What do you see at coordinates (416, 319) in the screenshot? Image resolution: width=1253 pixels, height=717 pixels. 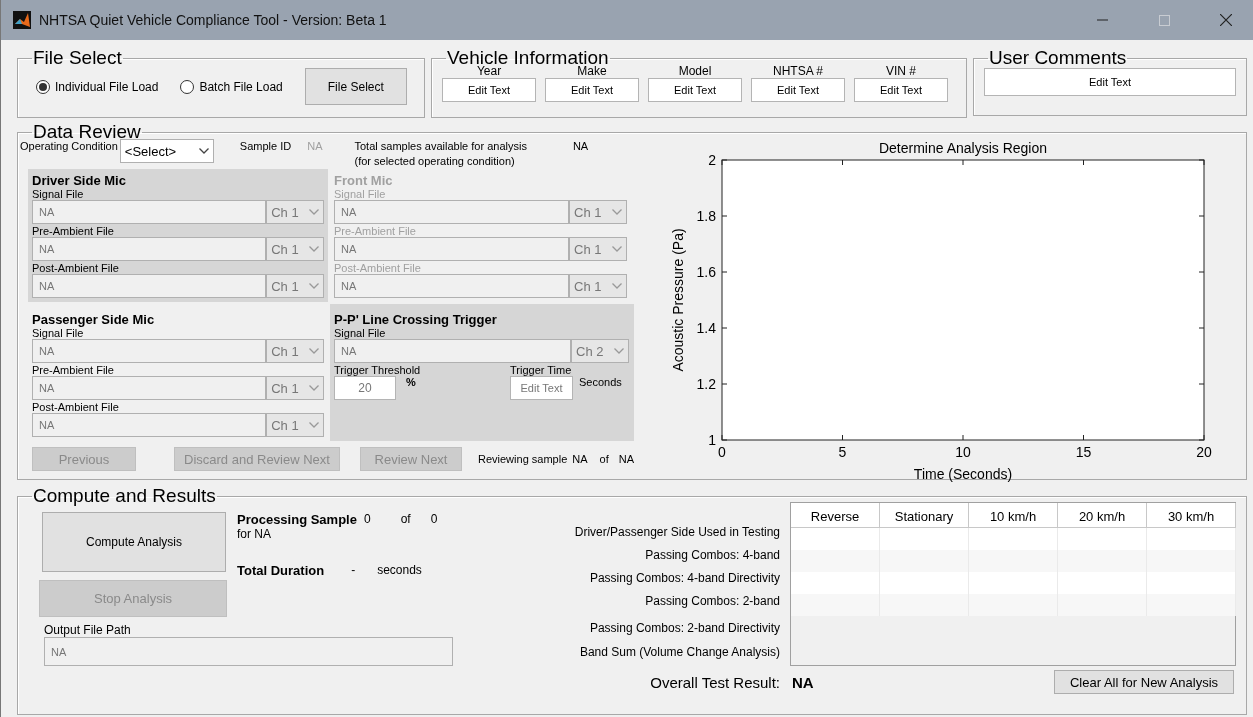 I see `trigger-title: P-P' Line Crossing Trigger` at bounding box center [416, 319].